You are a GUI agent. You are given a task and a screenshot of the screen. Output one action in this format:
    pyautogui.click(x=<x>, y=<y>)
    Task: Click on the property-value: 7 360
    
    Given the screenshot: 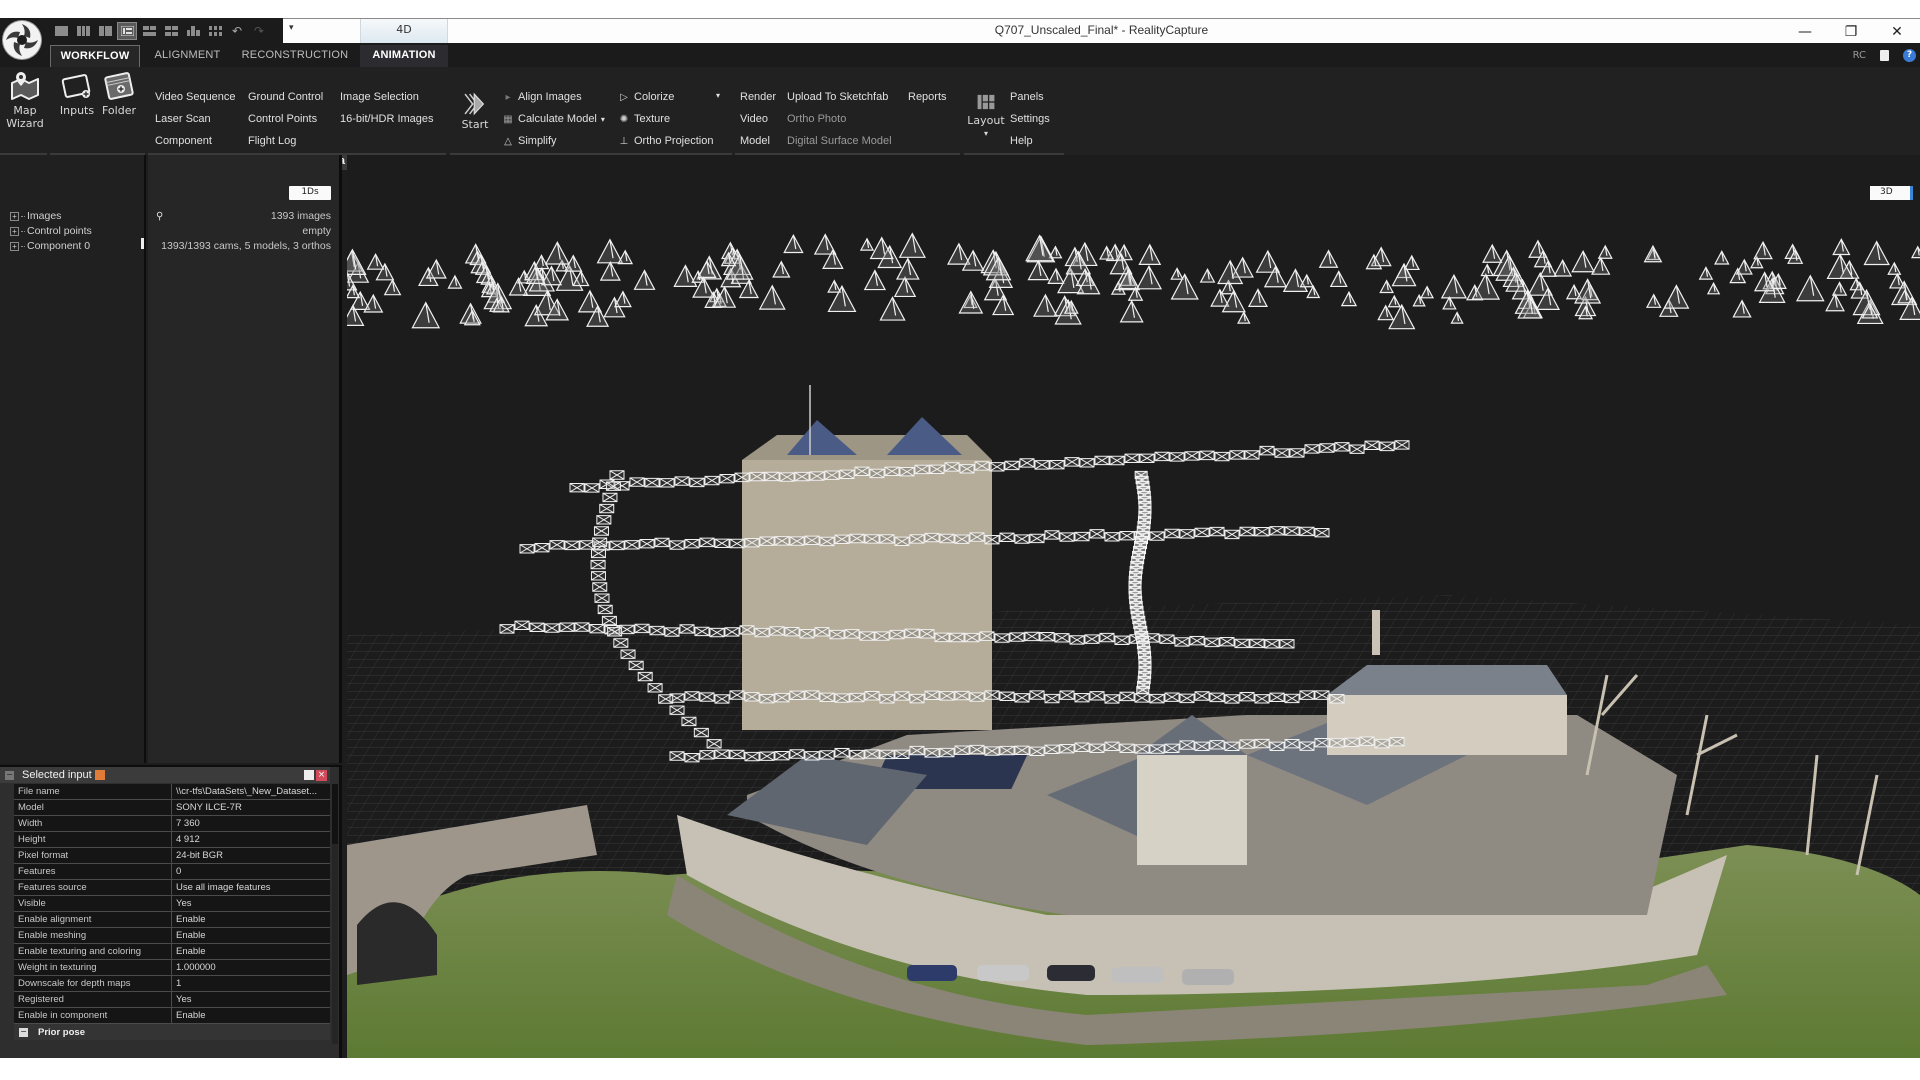 What is the action you would take?
    pyautogui.click(x=251, y=823)
    